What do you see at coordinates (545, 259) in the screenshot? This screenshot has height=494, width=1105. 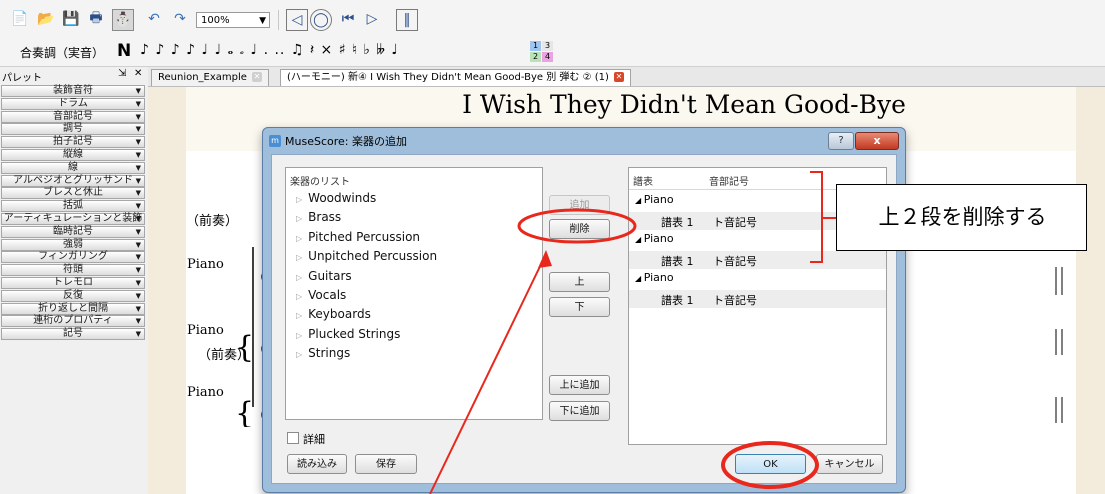 I see `pointer-arrow-head` at bounding box center [545, 259].